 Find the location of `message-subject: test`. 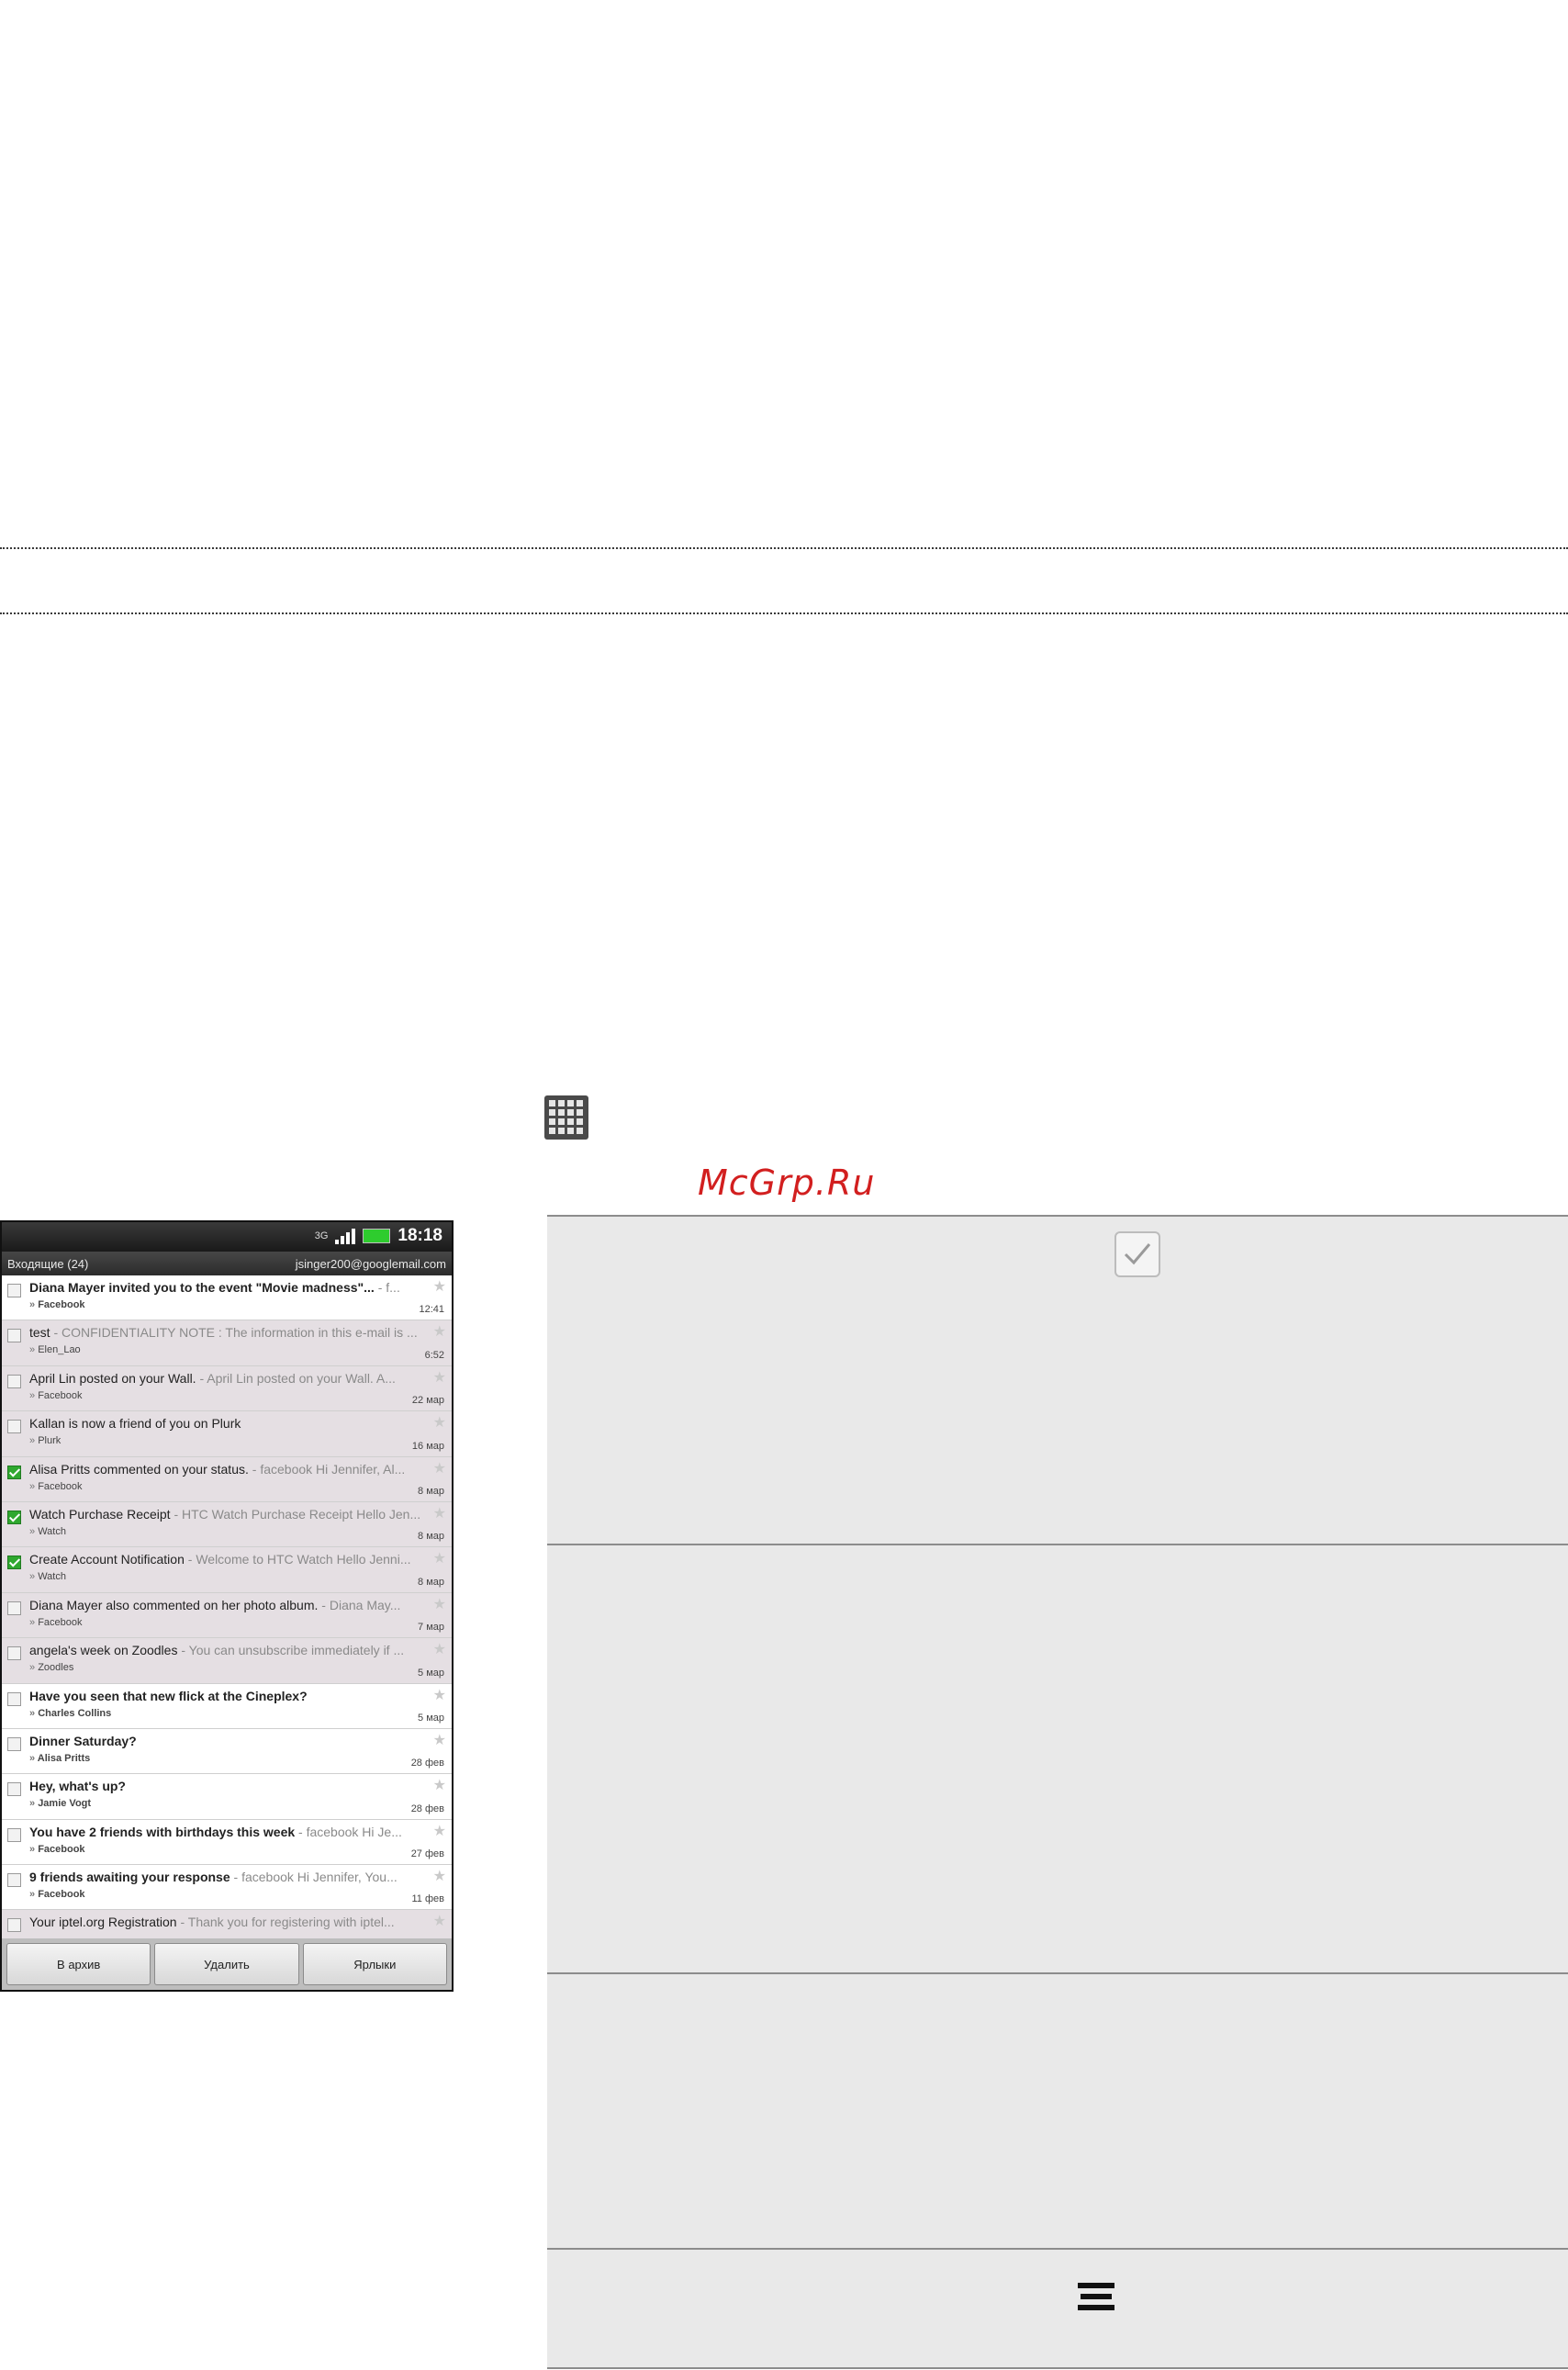

message-subject: test is located at coordinates (39, 1333).